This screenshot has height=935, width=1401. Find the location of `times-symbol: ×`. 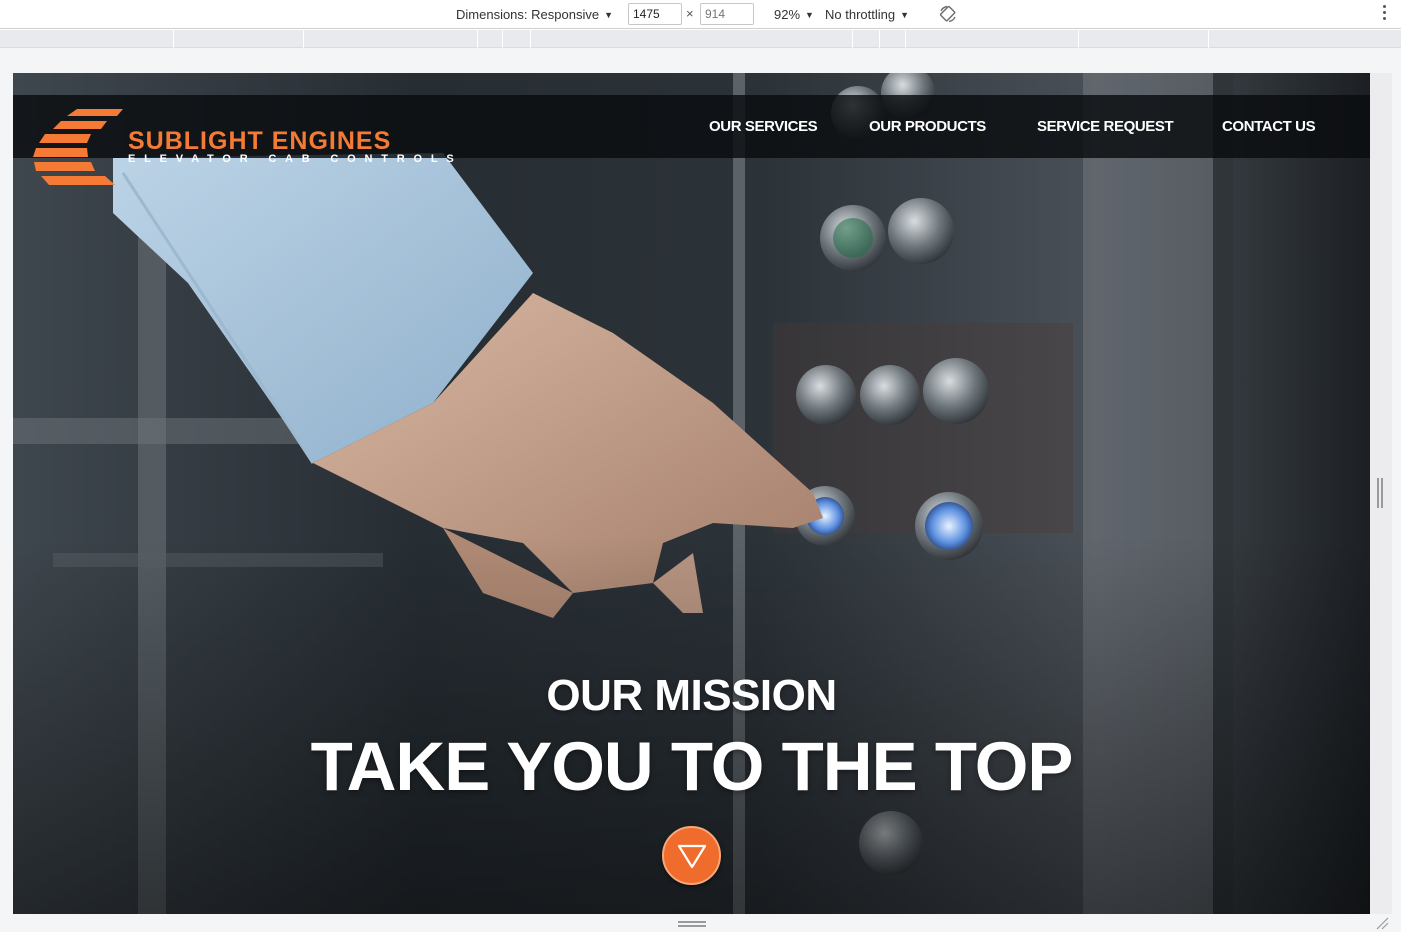

times-symbol: × is located at coordinates (690, 13).